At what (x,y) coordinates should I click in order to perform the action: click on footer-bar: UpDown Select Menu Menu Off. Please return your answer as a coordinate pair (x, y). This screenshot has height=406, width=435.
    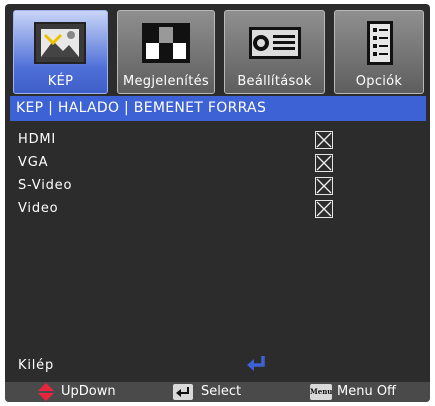
    Looking at the image, I should click on (217, 392).